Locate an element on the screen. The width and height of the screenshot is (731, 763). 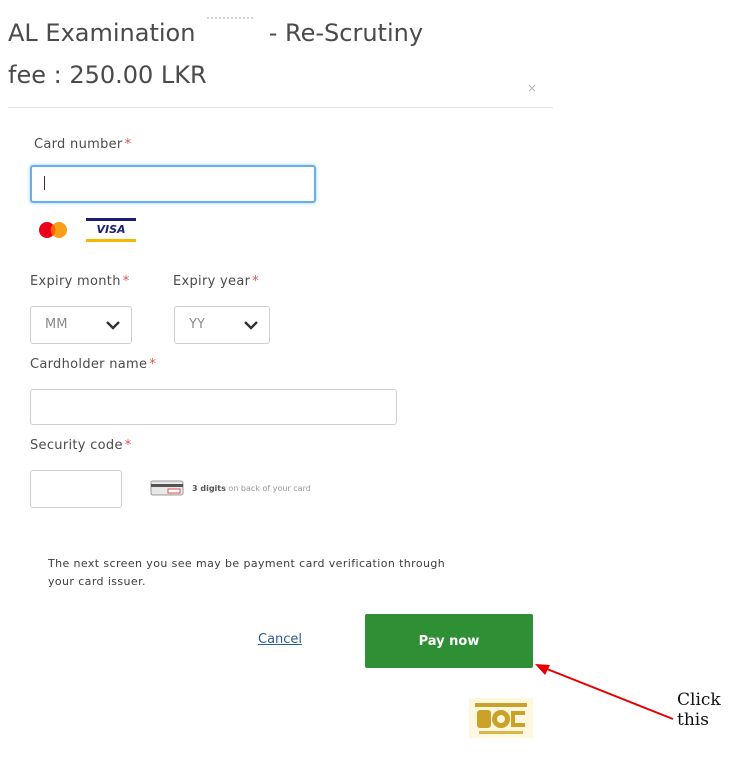
close-icon: × is located at coordinates (532, 88).